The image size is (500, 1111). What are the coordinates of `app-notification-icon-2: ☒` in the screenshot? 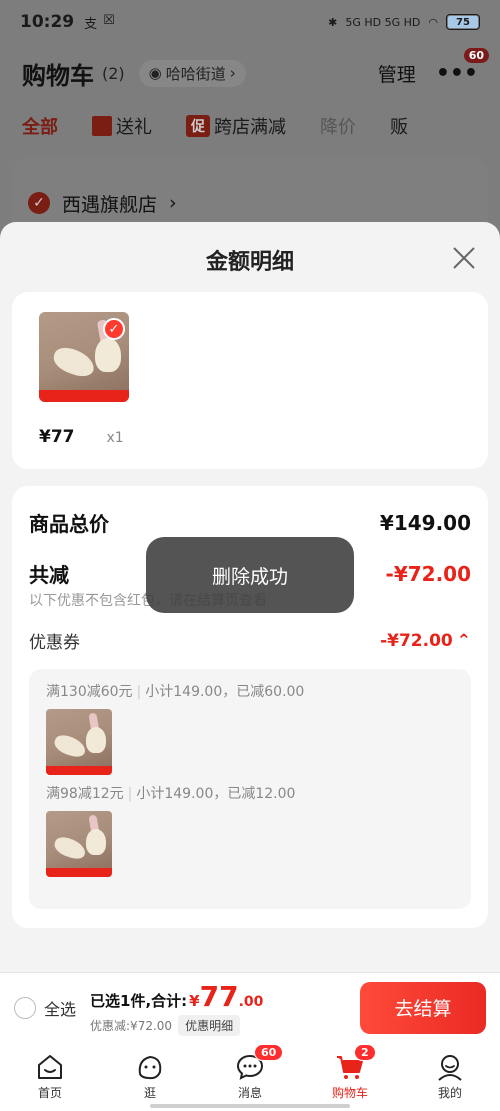 It's located at (109, 20).